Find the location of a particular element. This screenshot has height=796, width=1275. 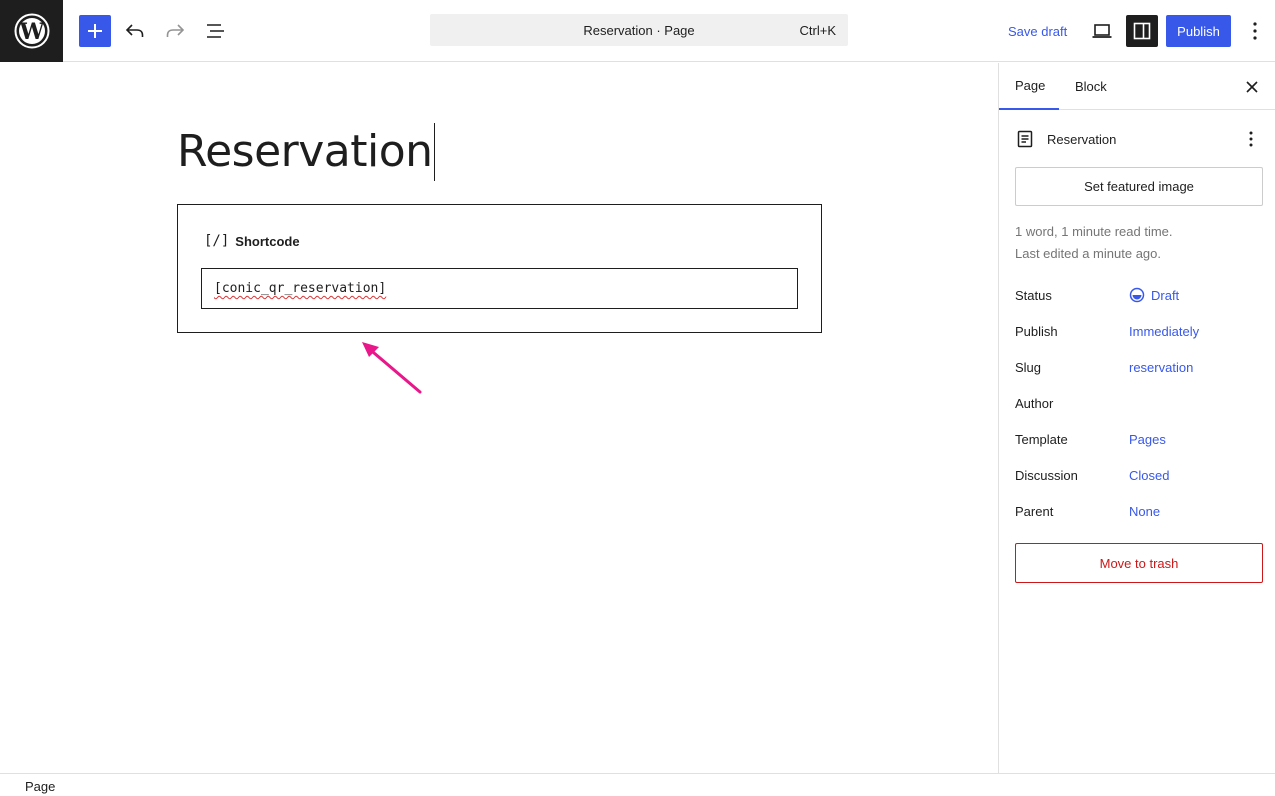

template-label: Template is located at coordinates (1041, 439).